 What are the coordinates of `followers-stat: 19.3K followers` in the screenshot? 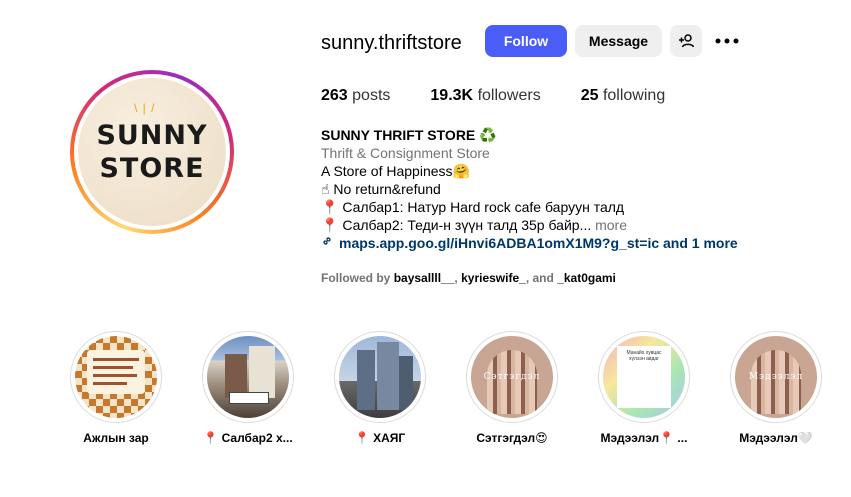 It's located at (485, 96).